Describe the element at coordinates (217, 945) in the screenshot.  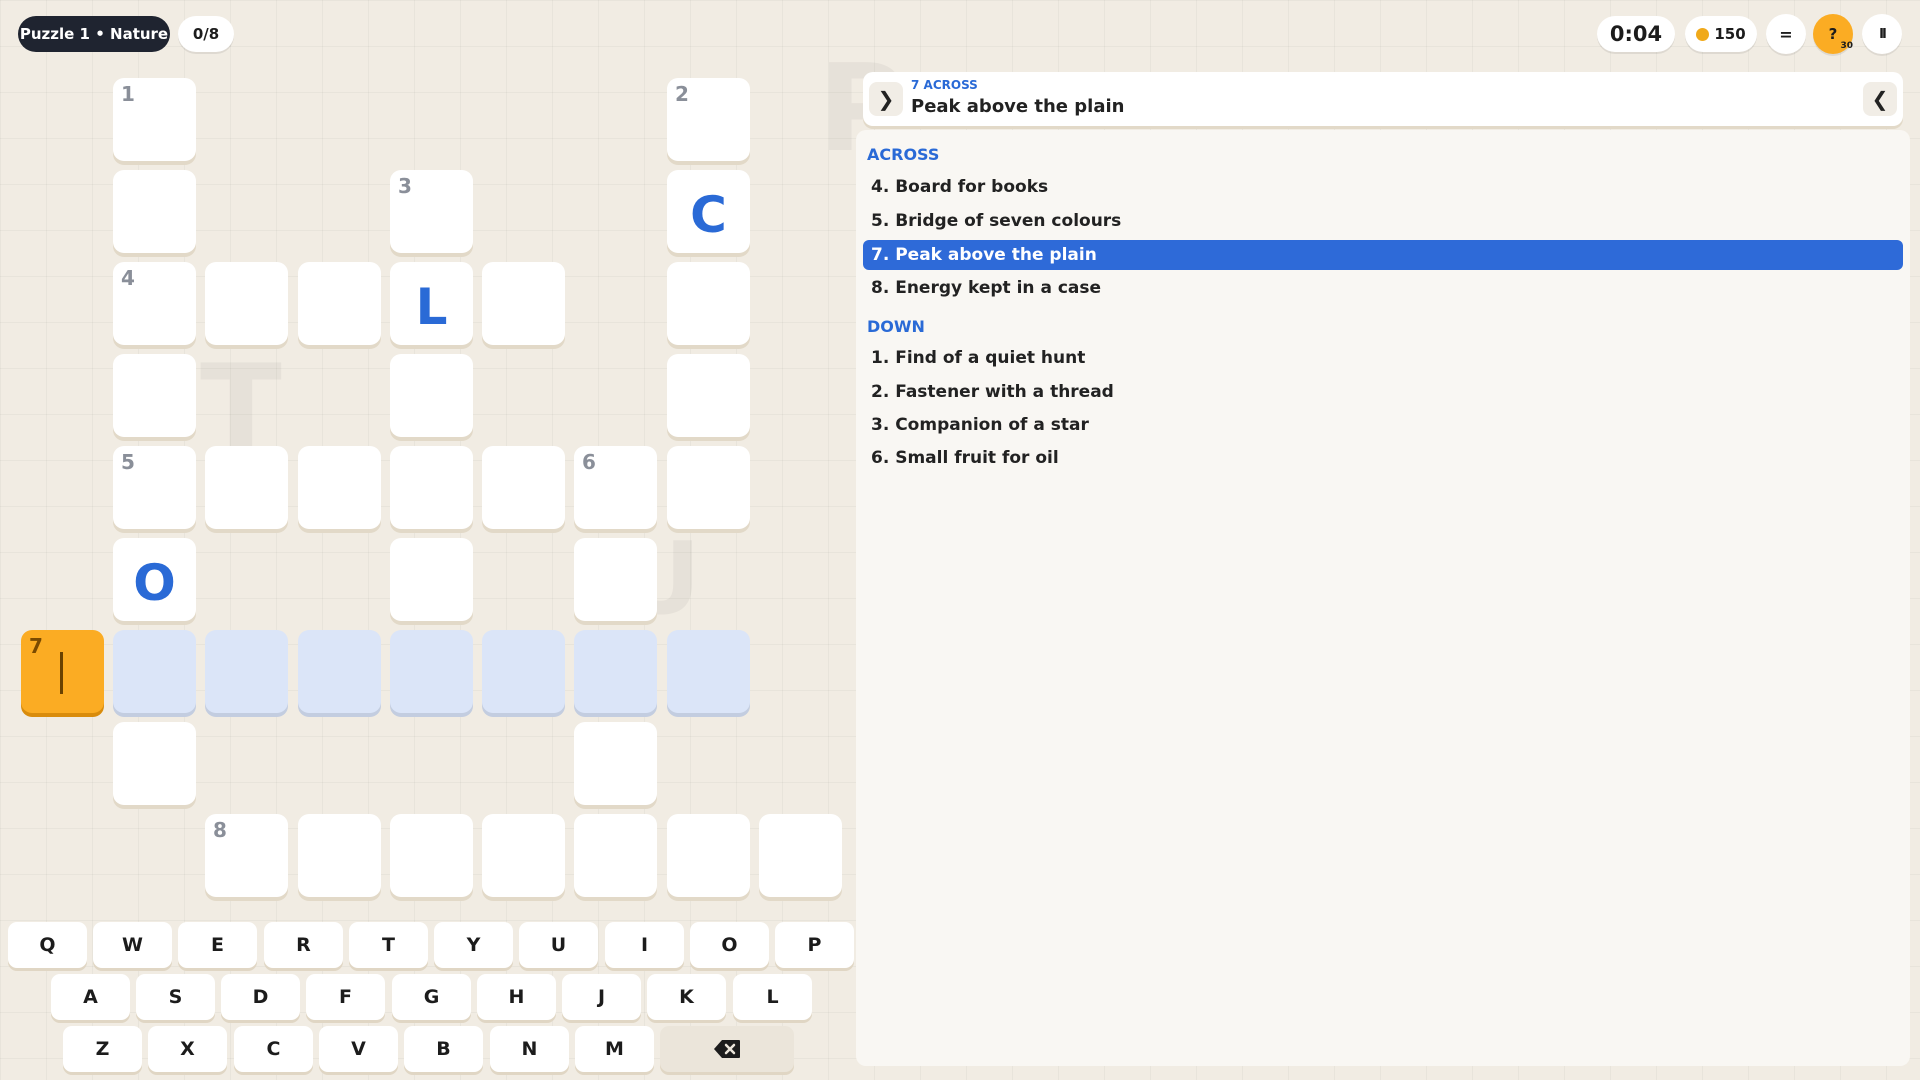
I see `key-e: E` at that location.